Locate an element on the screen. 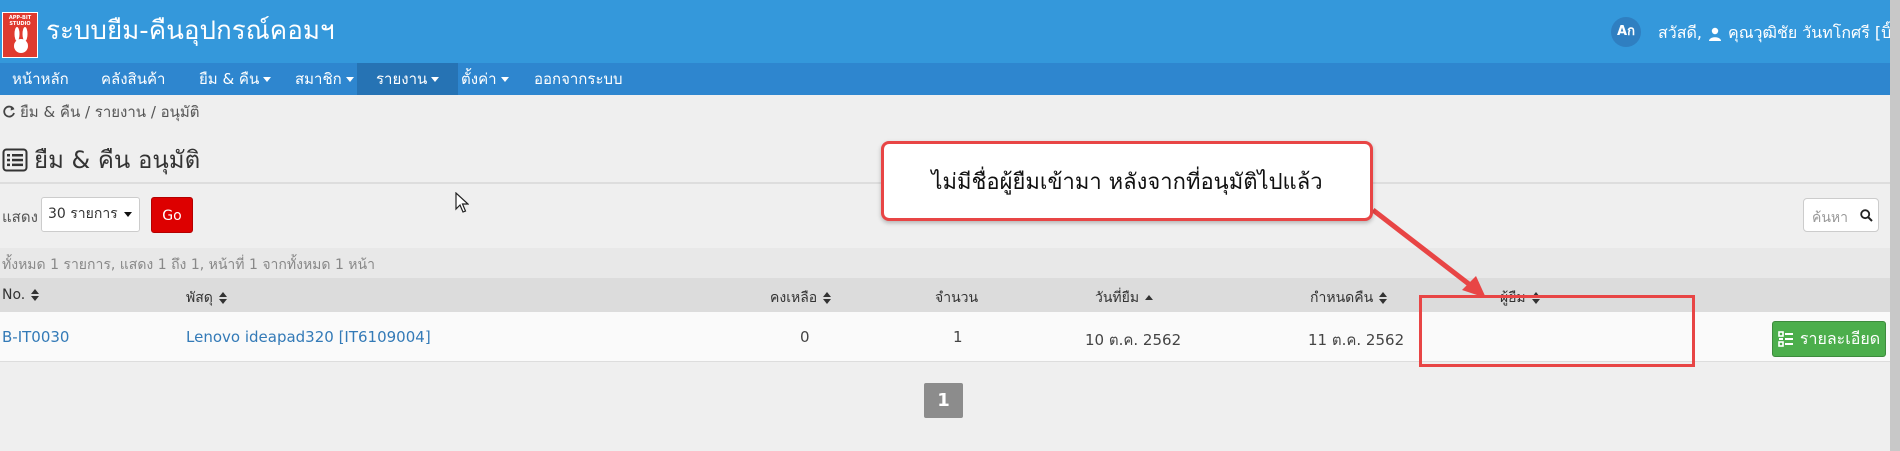  mouse-cursor-icon is located at coordinates (462, 202).